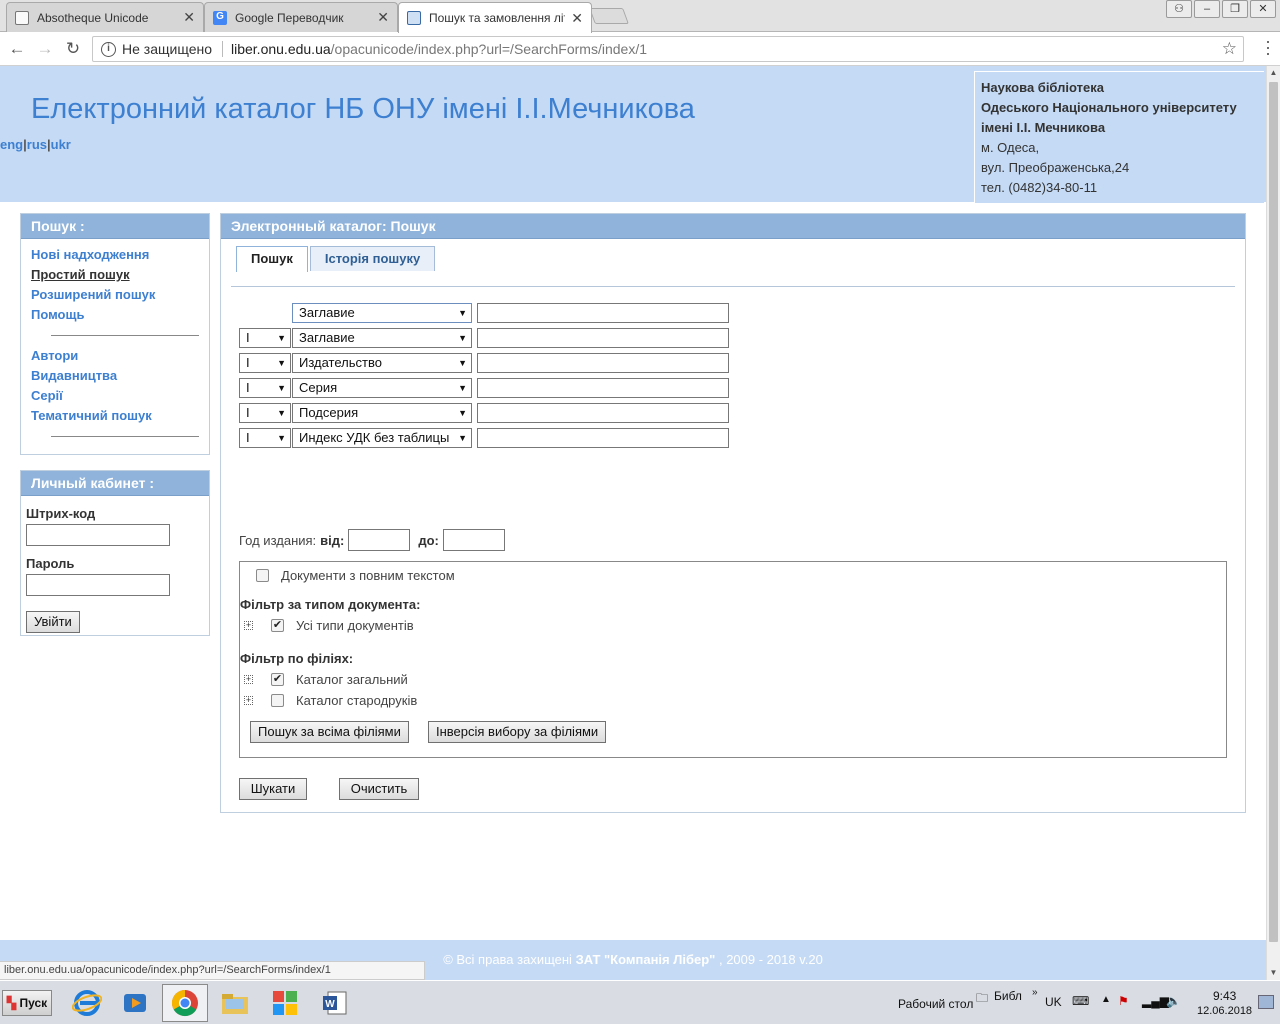  What do you see at coordinates (281, 338) in the screenshot?
I see `dropdown-arrow-icon: ▼` at bounding box center [281, 338].